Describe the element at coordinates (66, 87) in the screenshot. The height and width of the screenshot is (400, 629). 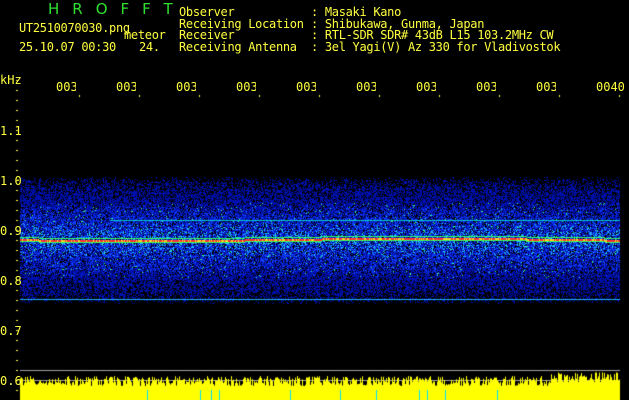
I see `time-label: 0031` at that location.